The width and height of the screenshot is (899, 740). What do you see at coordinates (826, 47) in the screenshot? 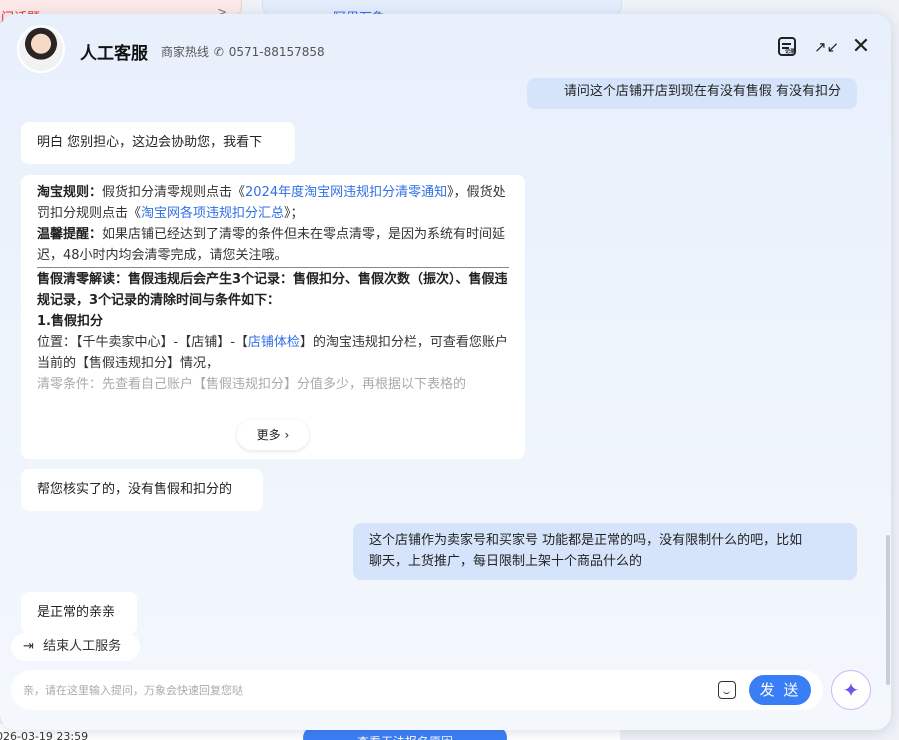
I see `minimize-icon: ↗↙` at bounding box center [826, 47].